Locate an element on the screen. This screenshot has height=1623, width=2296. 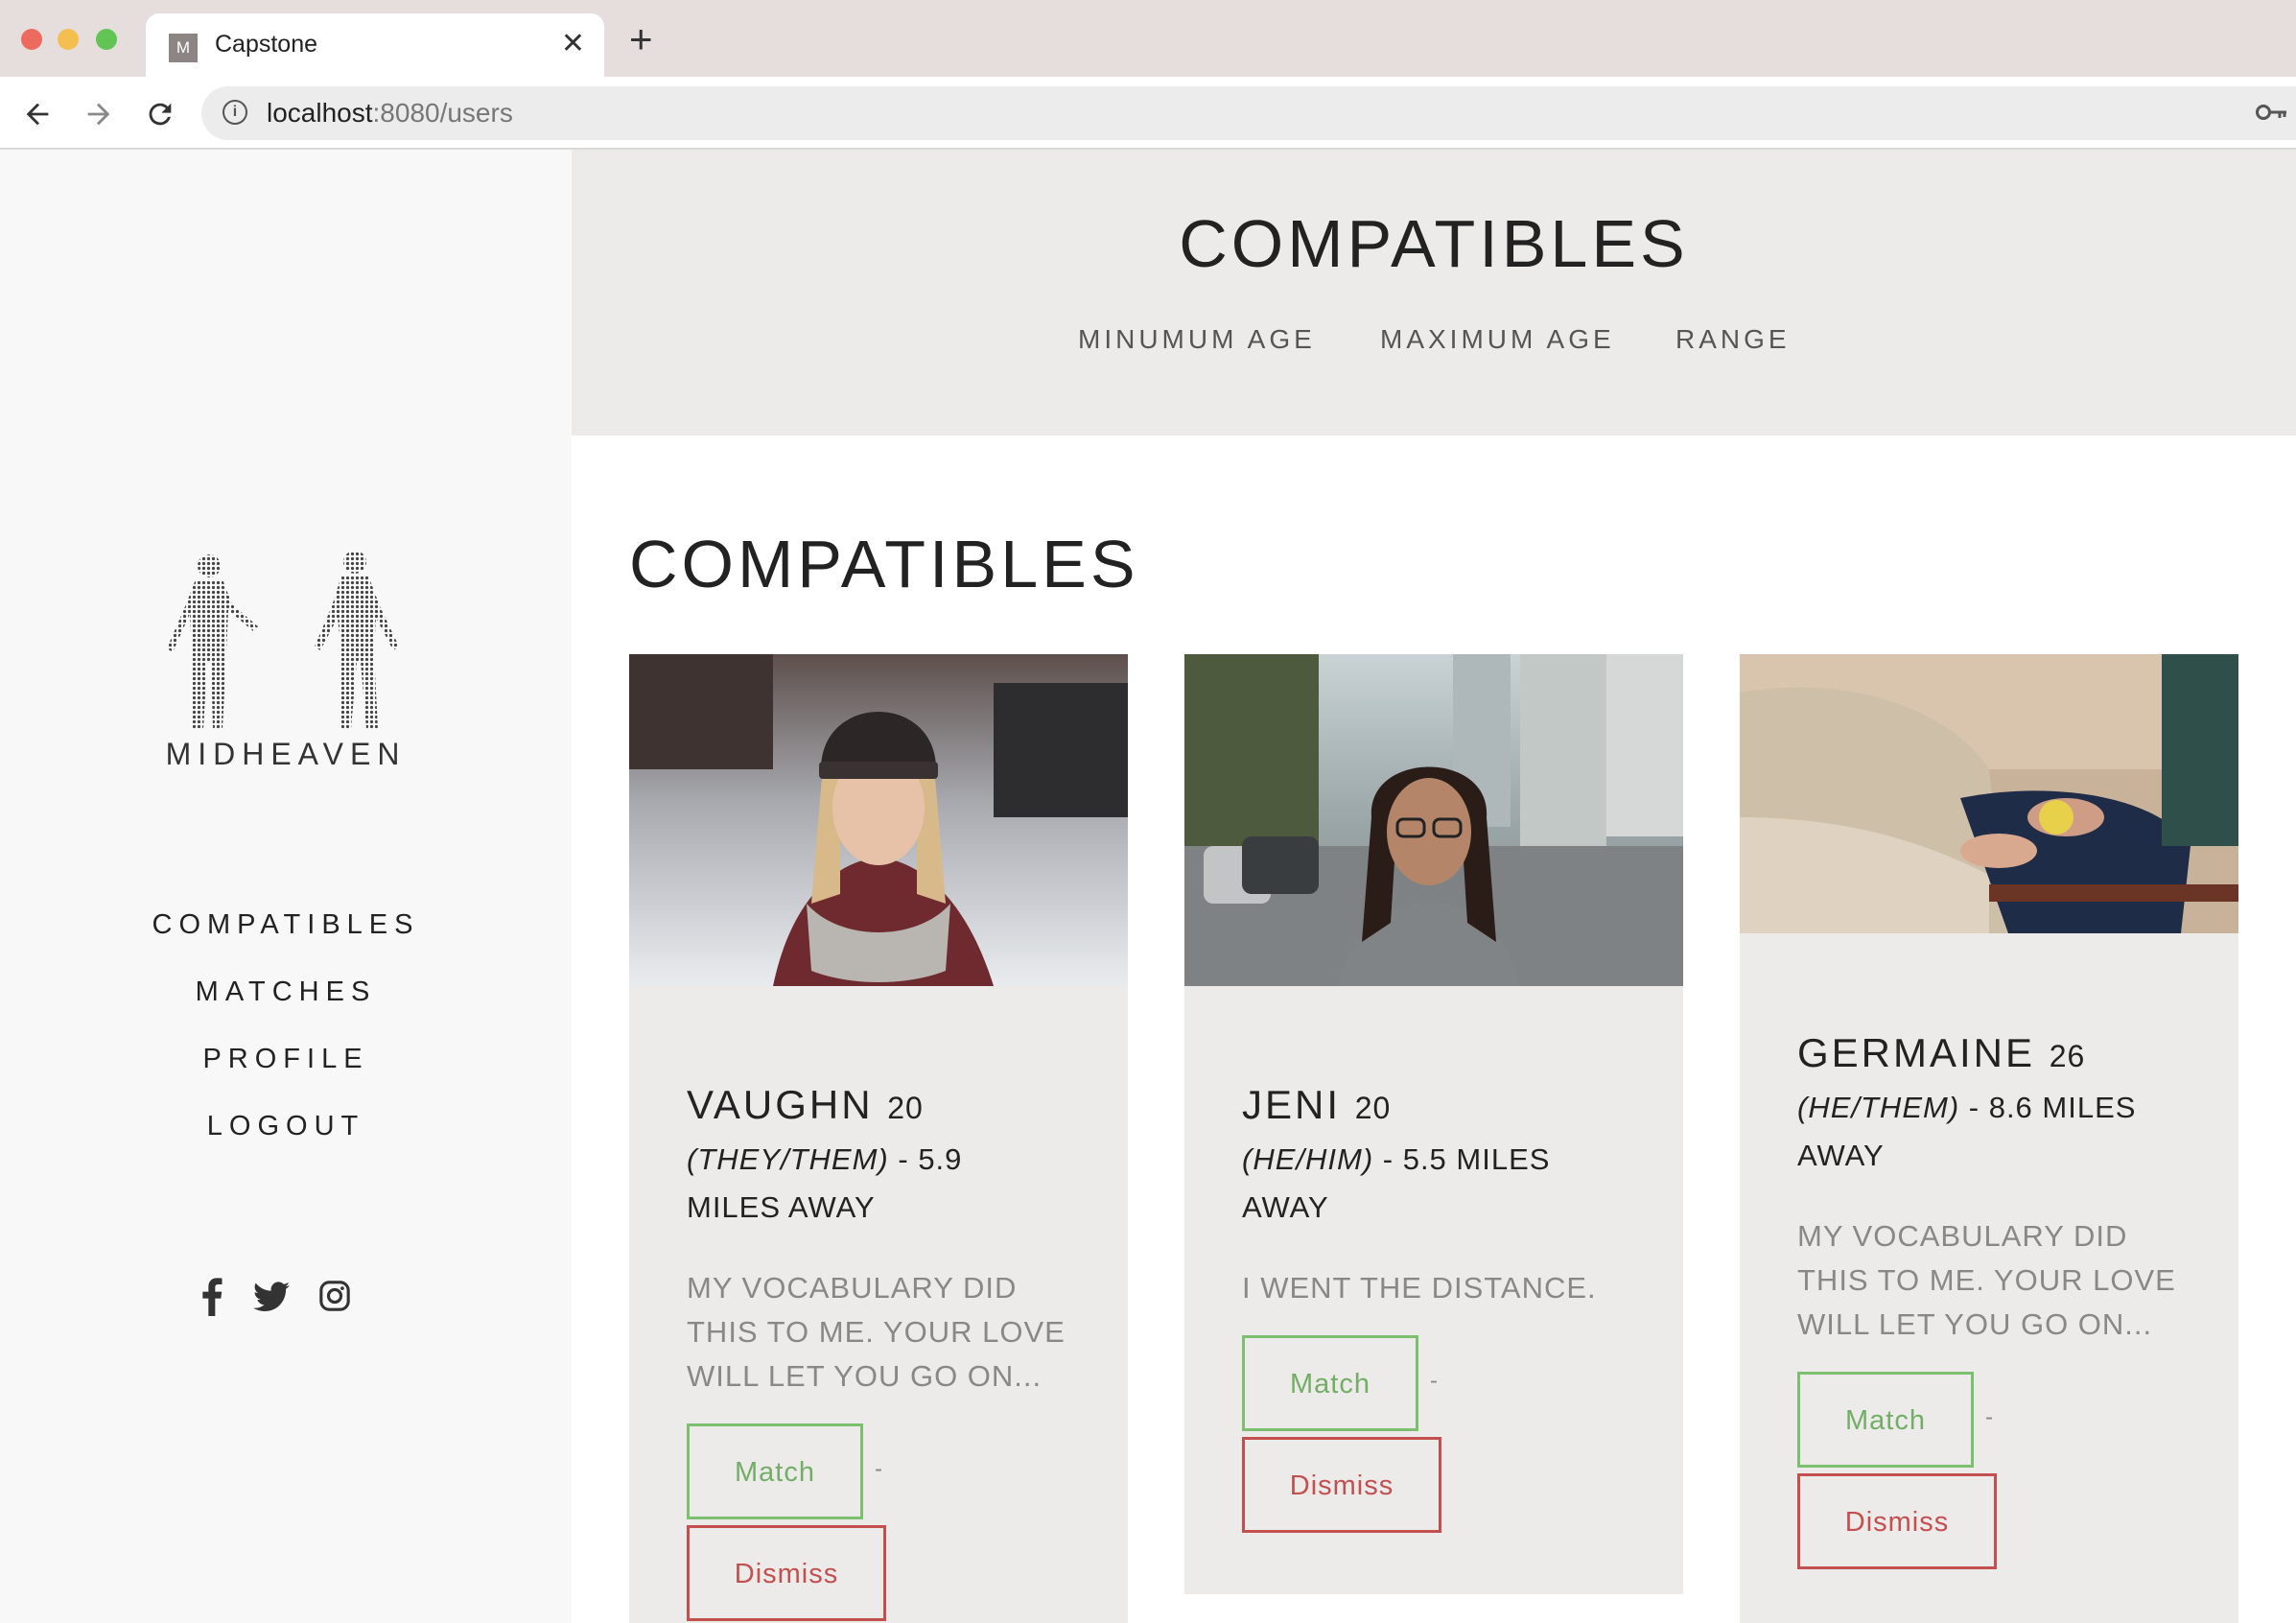
instagram-icon is located at coordinates (334, 1296).